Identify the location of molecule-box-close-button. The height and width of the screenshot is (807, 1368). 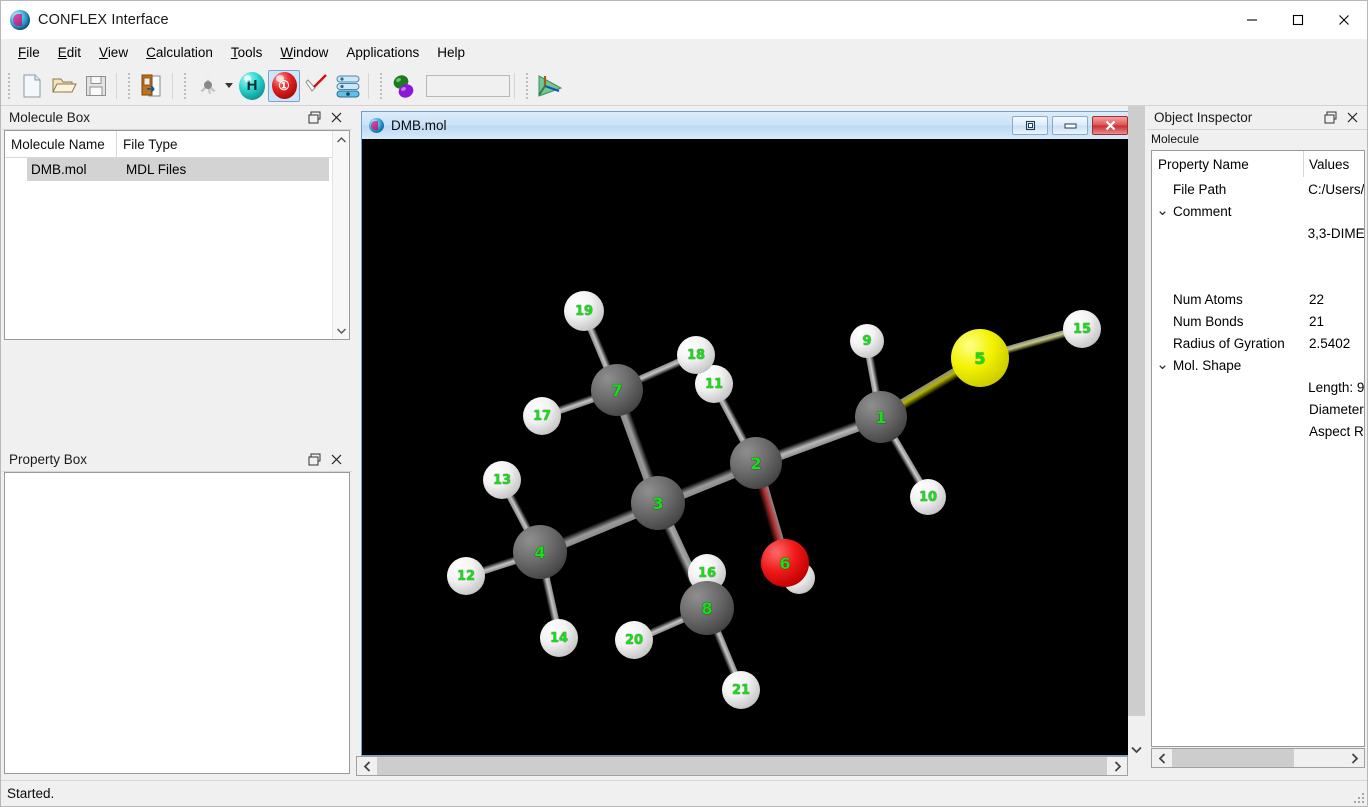
(336, 118).